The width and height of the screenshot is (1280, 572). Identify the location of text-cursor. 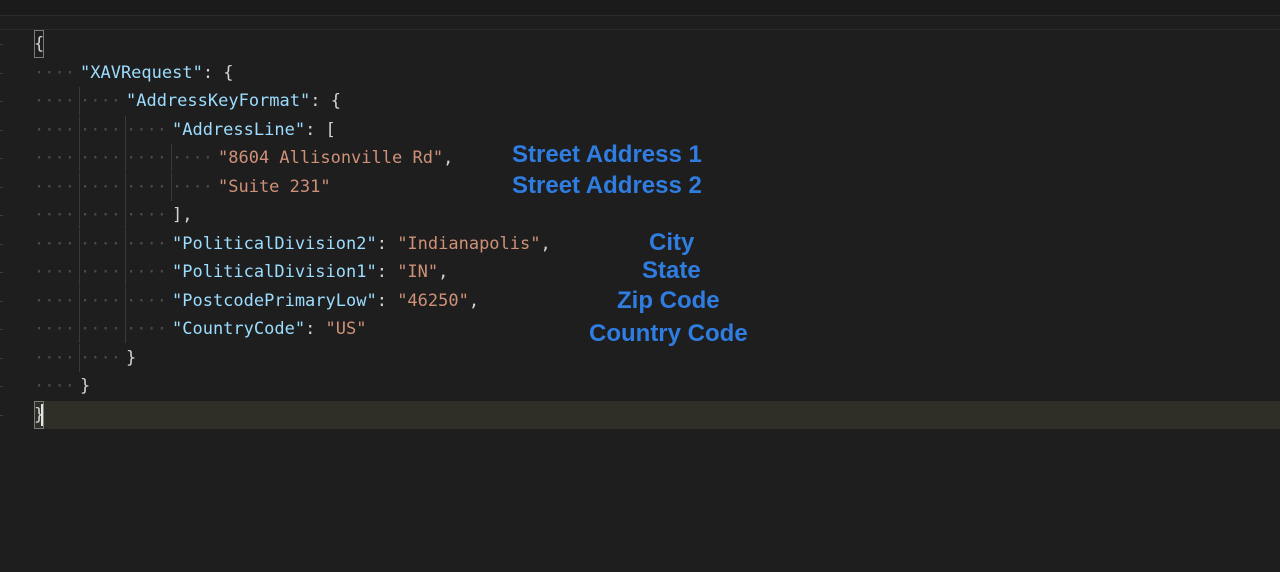
(42, 414).